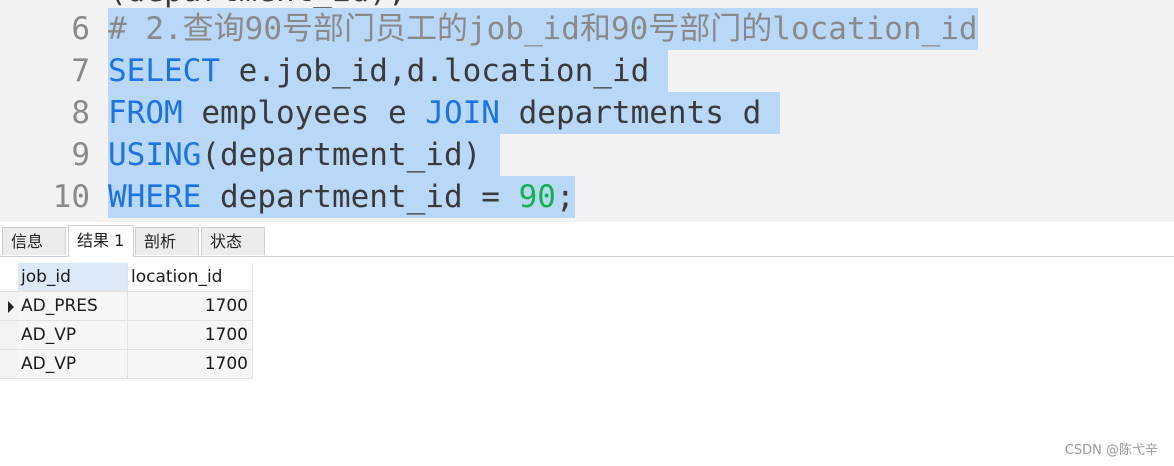 This screenshot has height=466, width=1174. I want to click on code-line: 10 WHERE department_id = 90;, so click(587, 197).